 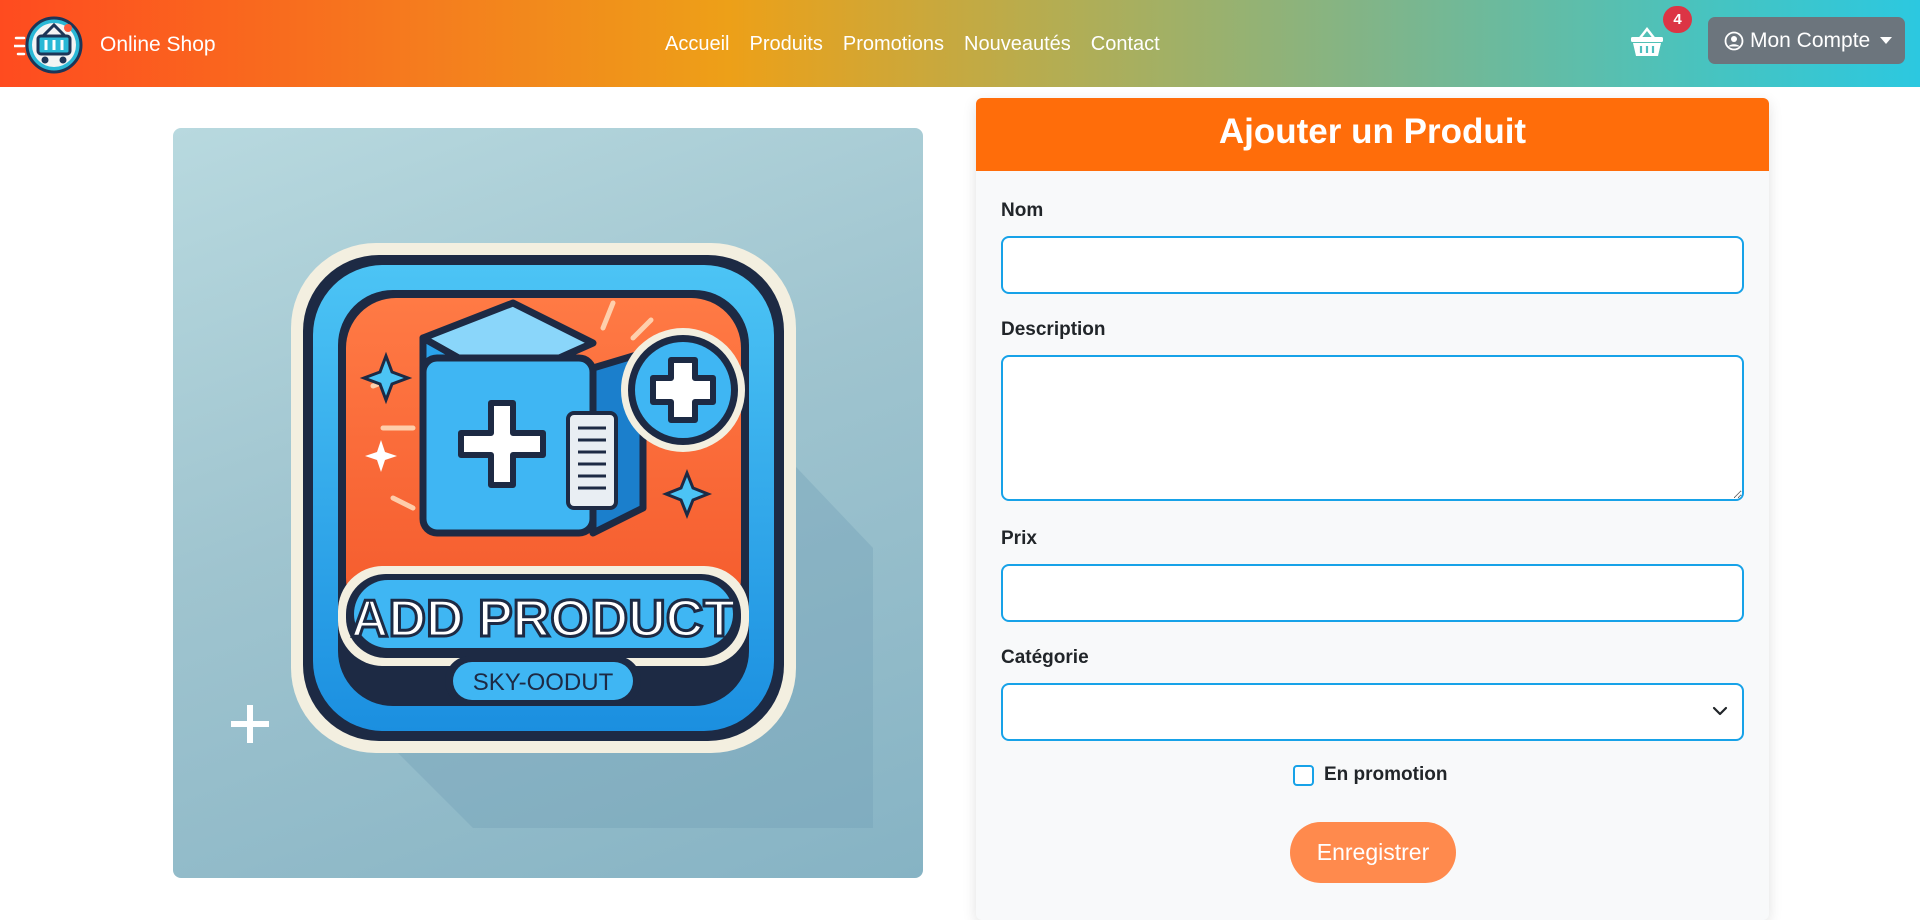 I want to click on price-input, so click(x=1372, y=593).